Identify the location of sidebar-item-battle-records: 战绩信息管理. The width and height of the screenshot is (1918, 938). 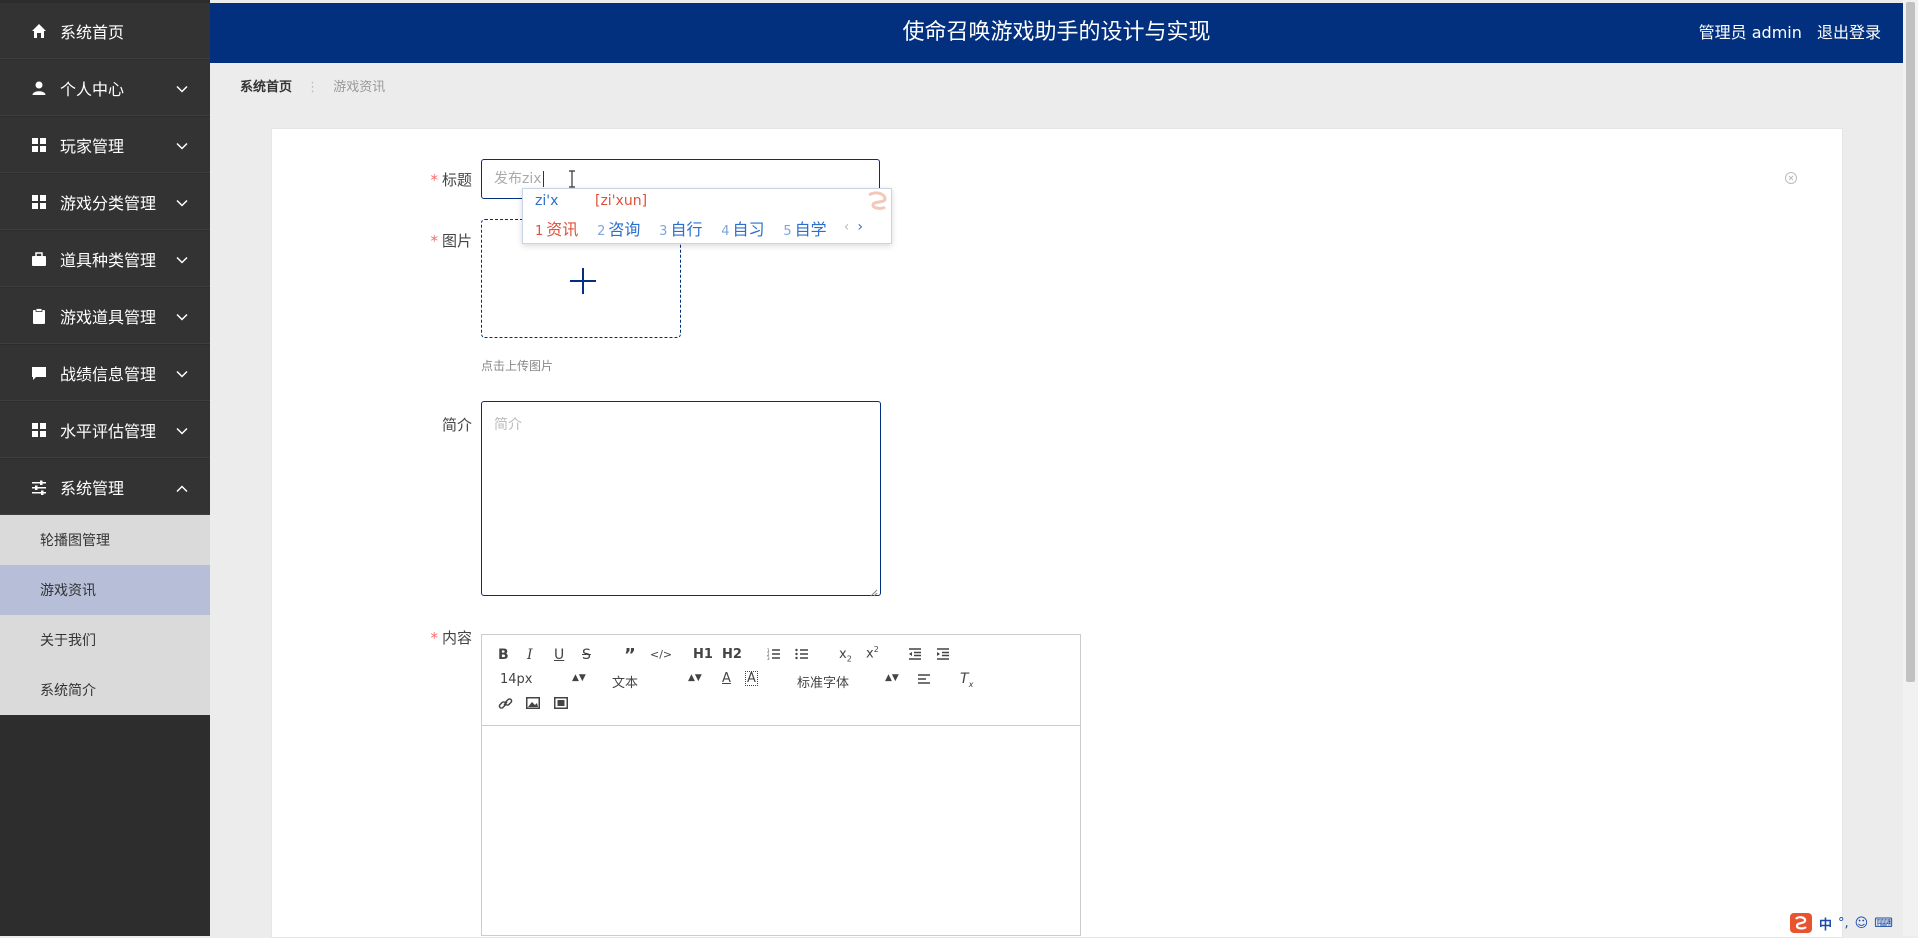
(105, 373).